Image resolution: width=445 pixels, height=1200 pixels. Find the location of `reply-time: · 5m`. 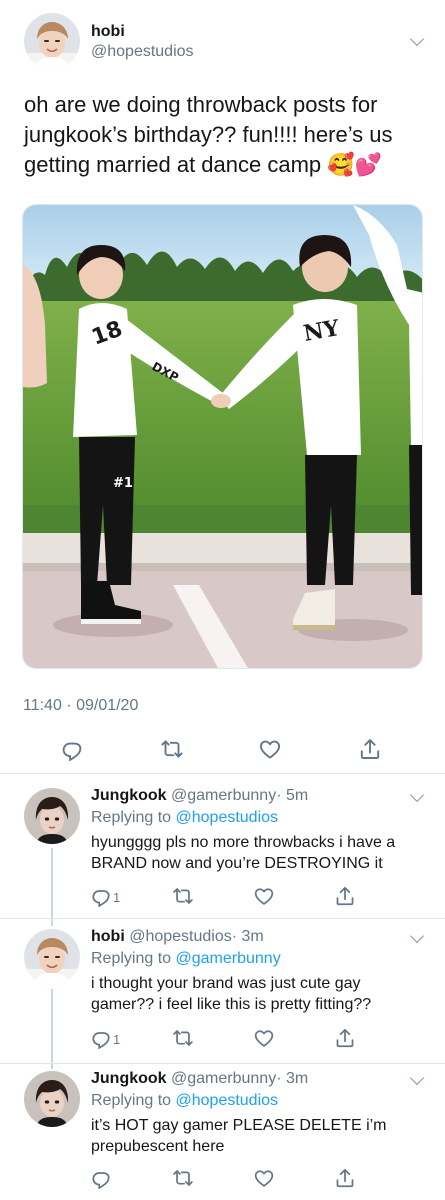

reply-time: · 5m is located at coordinates (292, 795).